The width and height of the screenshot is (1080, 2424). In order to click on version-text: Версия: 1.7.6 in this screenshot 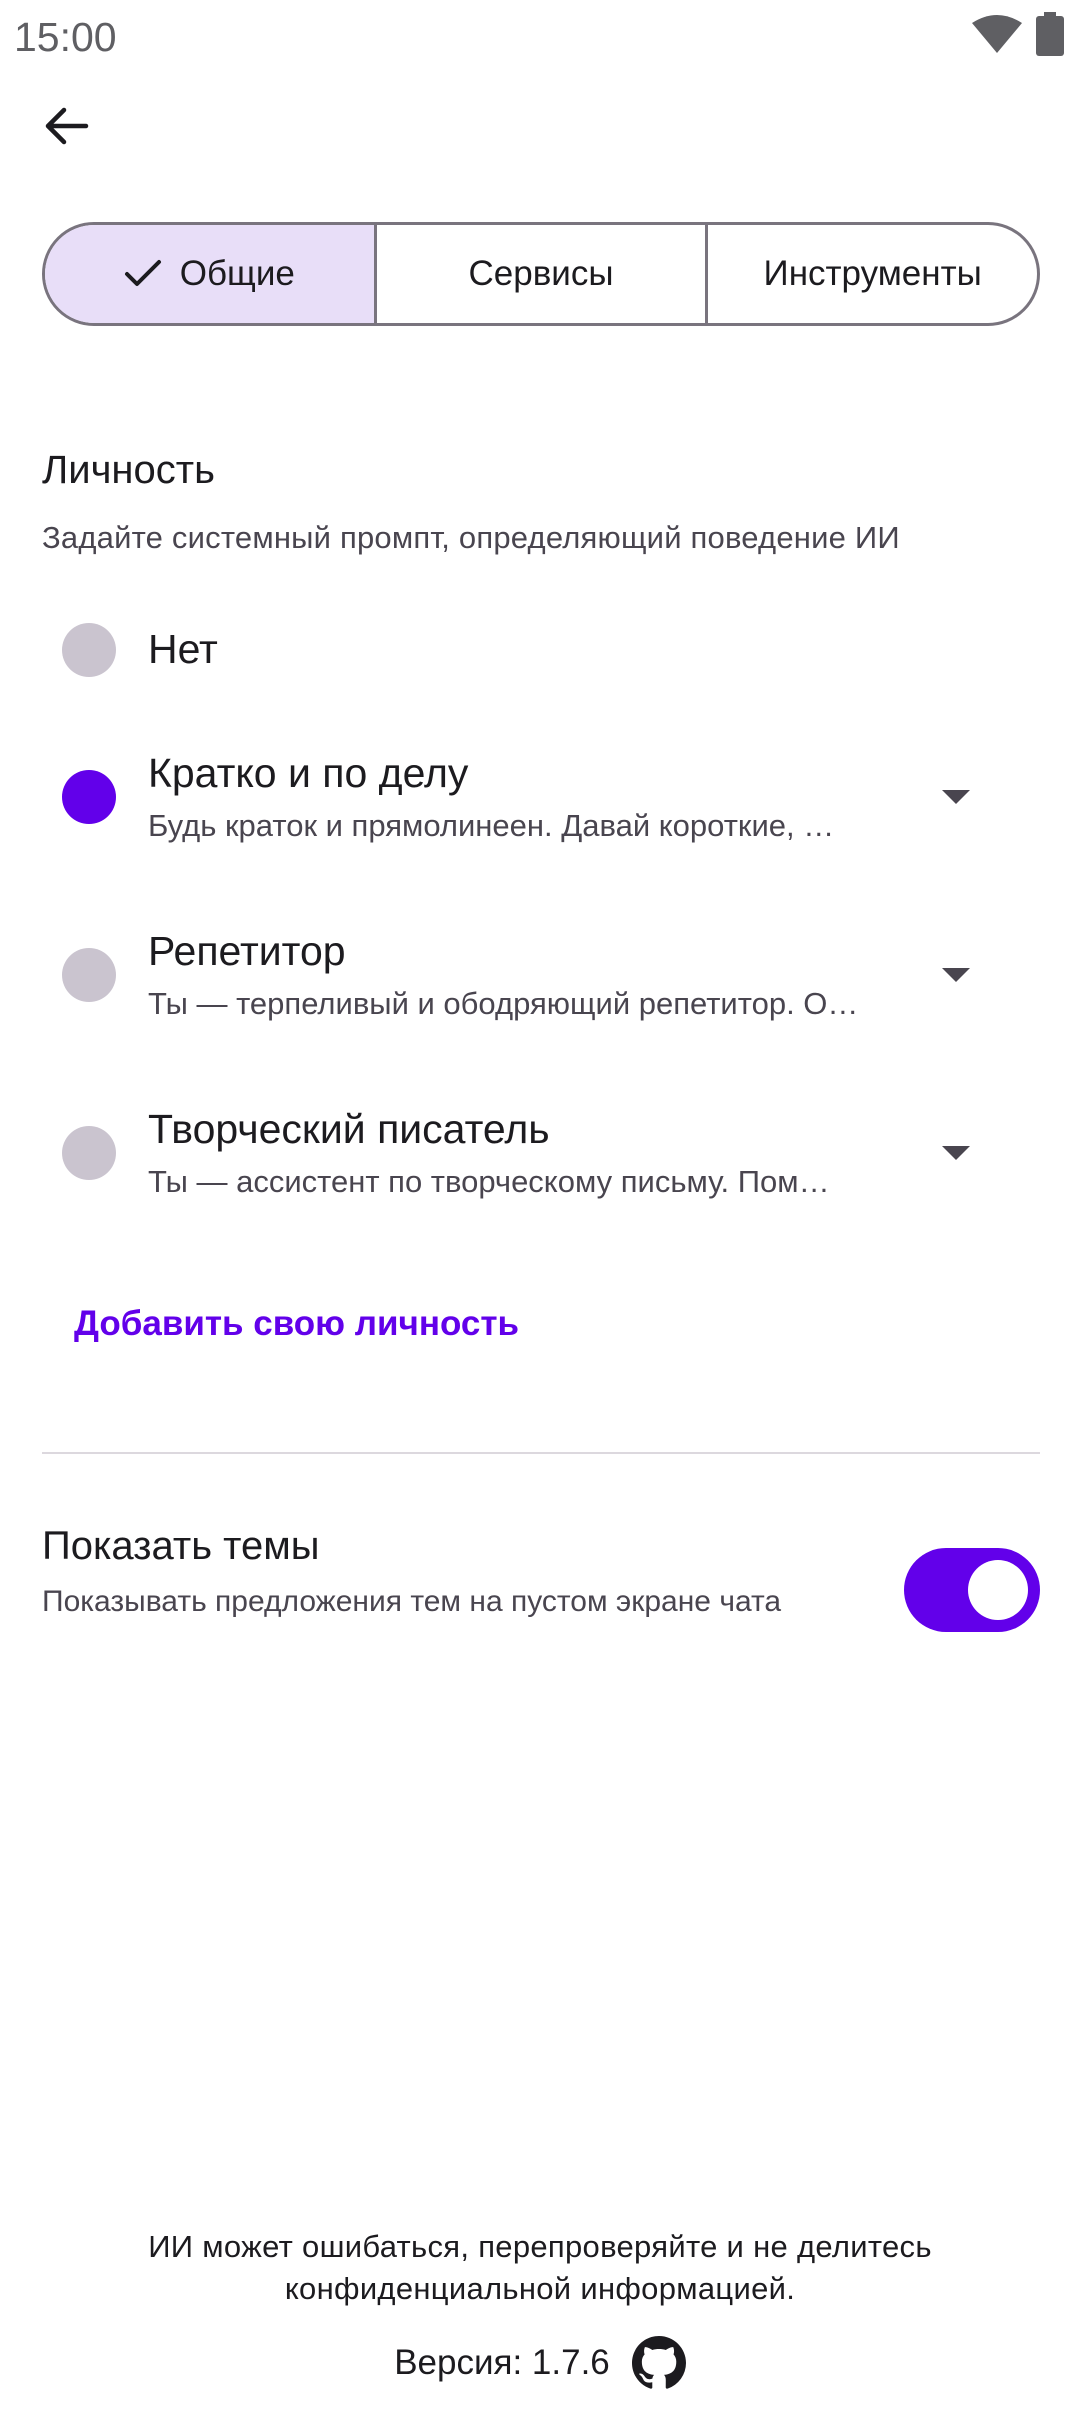, I will do `click(502, 2362)`.